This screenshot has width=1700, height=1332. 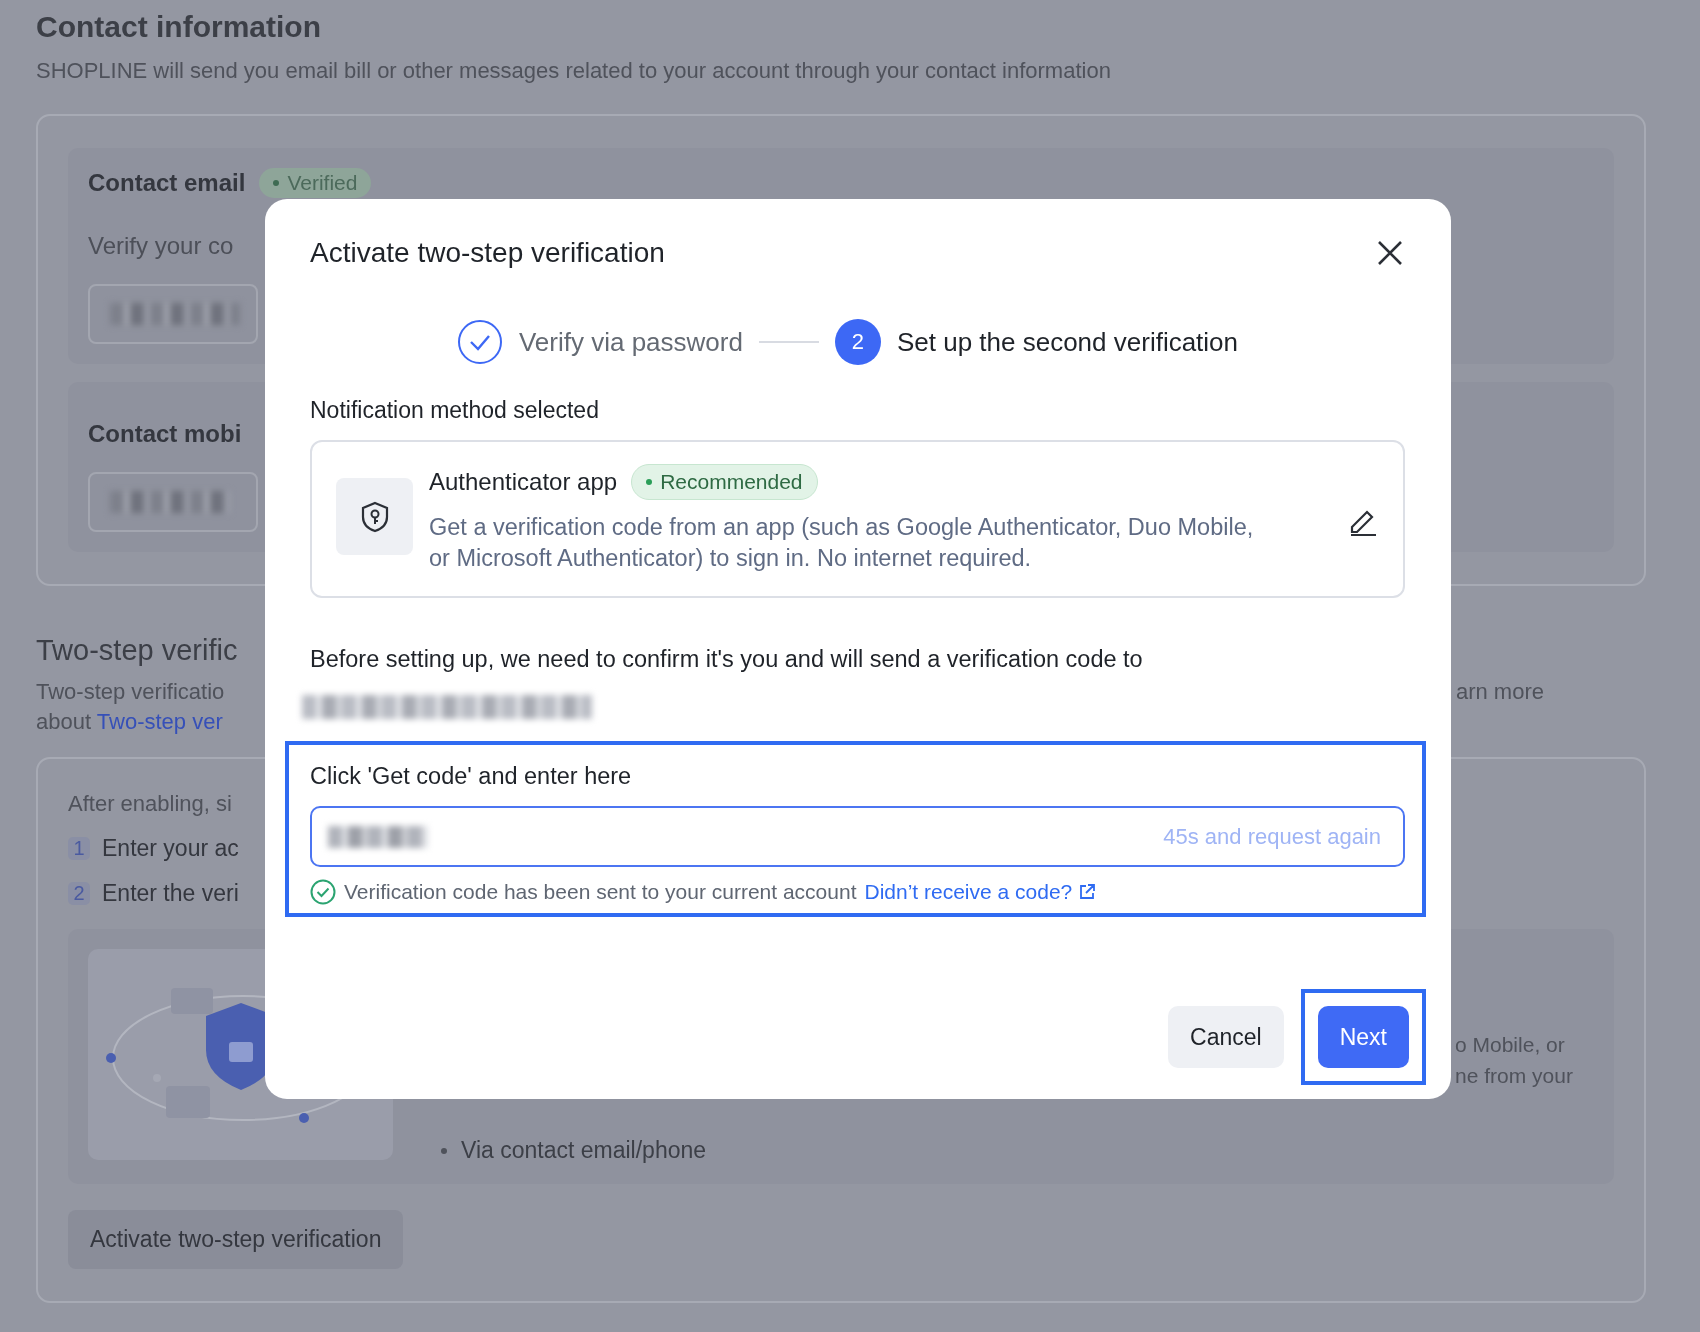 What do you see at coordinates (374, 516) in the screenshot?
I see `shield-key-icon` at bounding box center [374, 516].